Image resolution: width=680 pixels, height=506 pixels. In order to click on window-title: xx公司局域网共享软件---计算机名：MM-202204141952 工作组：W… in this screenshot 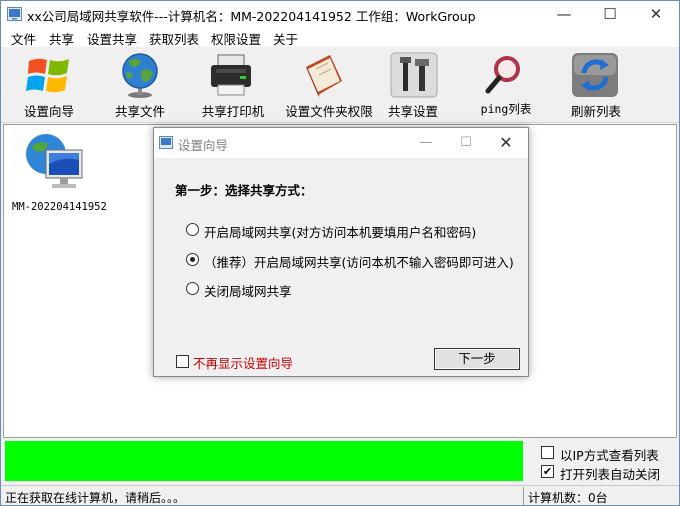, I will do `click(251, 16)`.